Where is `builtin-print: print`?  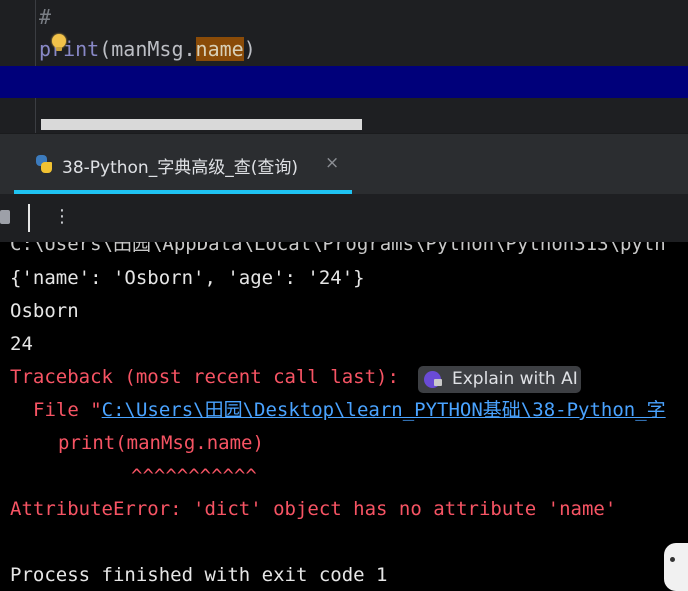 builtin-print: print is located at coordinates (69, 49).